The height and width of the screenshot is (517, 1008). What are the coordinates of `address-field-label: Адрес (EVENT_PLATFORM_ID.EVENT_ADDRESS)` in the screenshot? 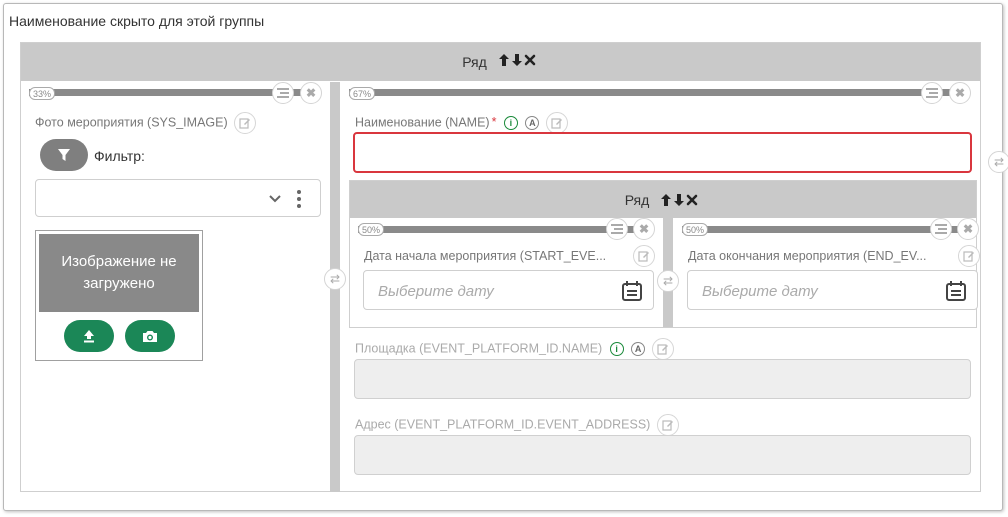 It's located at (517, 425).